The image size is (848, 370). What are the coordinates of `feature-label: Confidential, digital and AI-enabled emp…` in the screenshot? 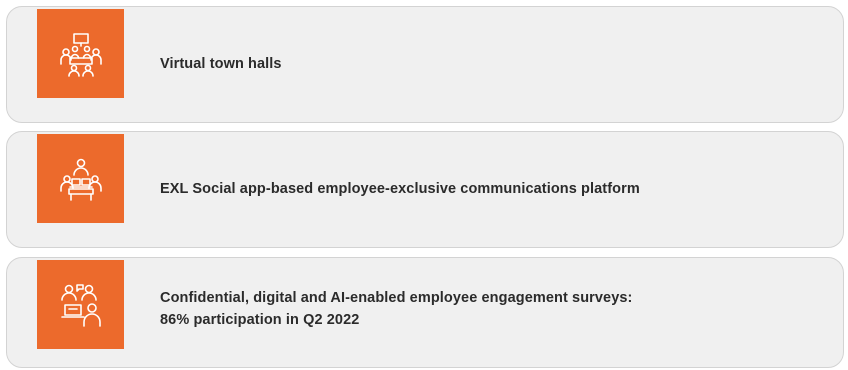 It's located at (486, 309).